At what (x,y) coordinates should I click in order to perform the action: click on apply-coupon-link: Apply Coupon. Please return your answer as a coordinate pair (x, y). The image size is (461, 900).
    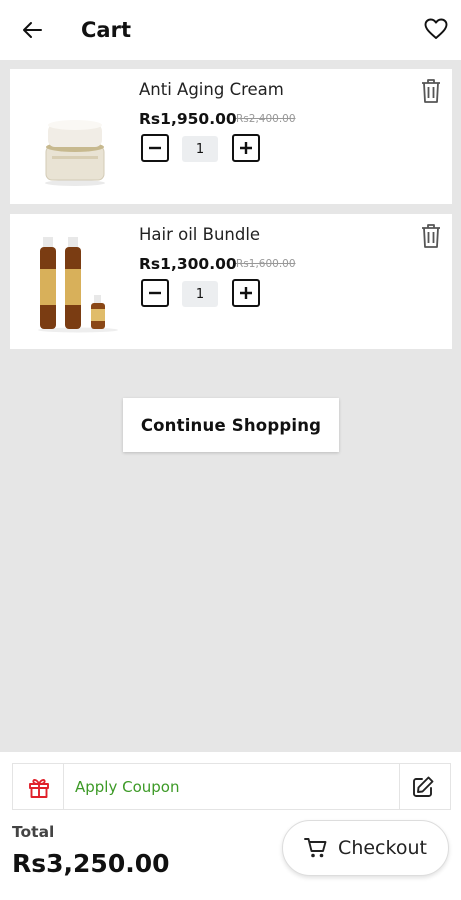
    Looking at the image, I should click on (127, 787).